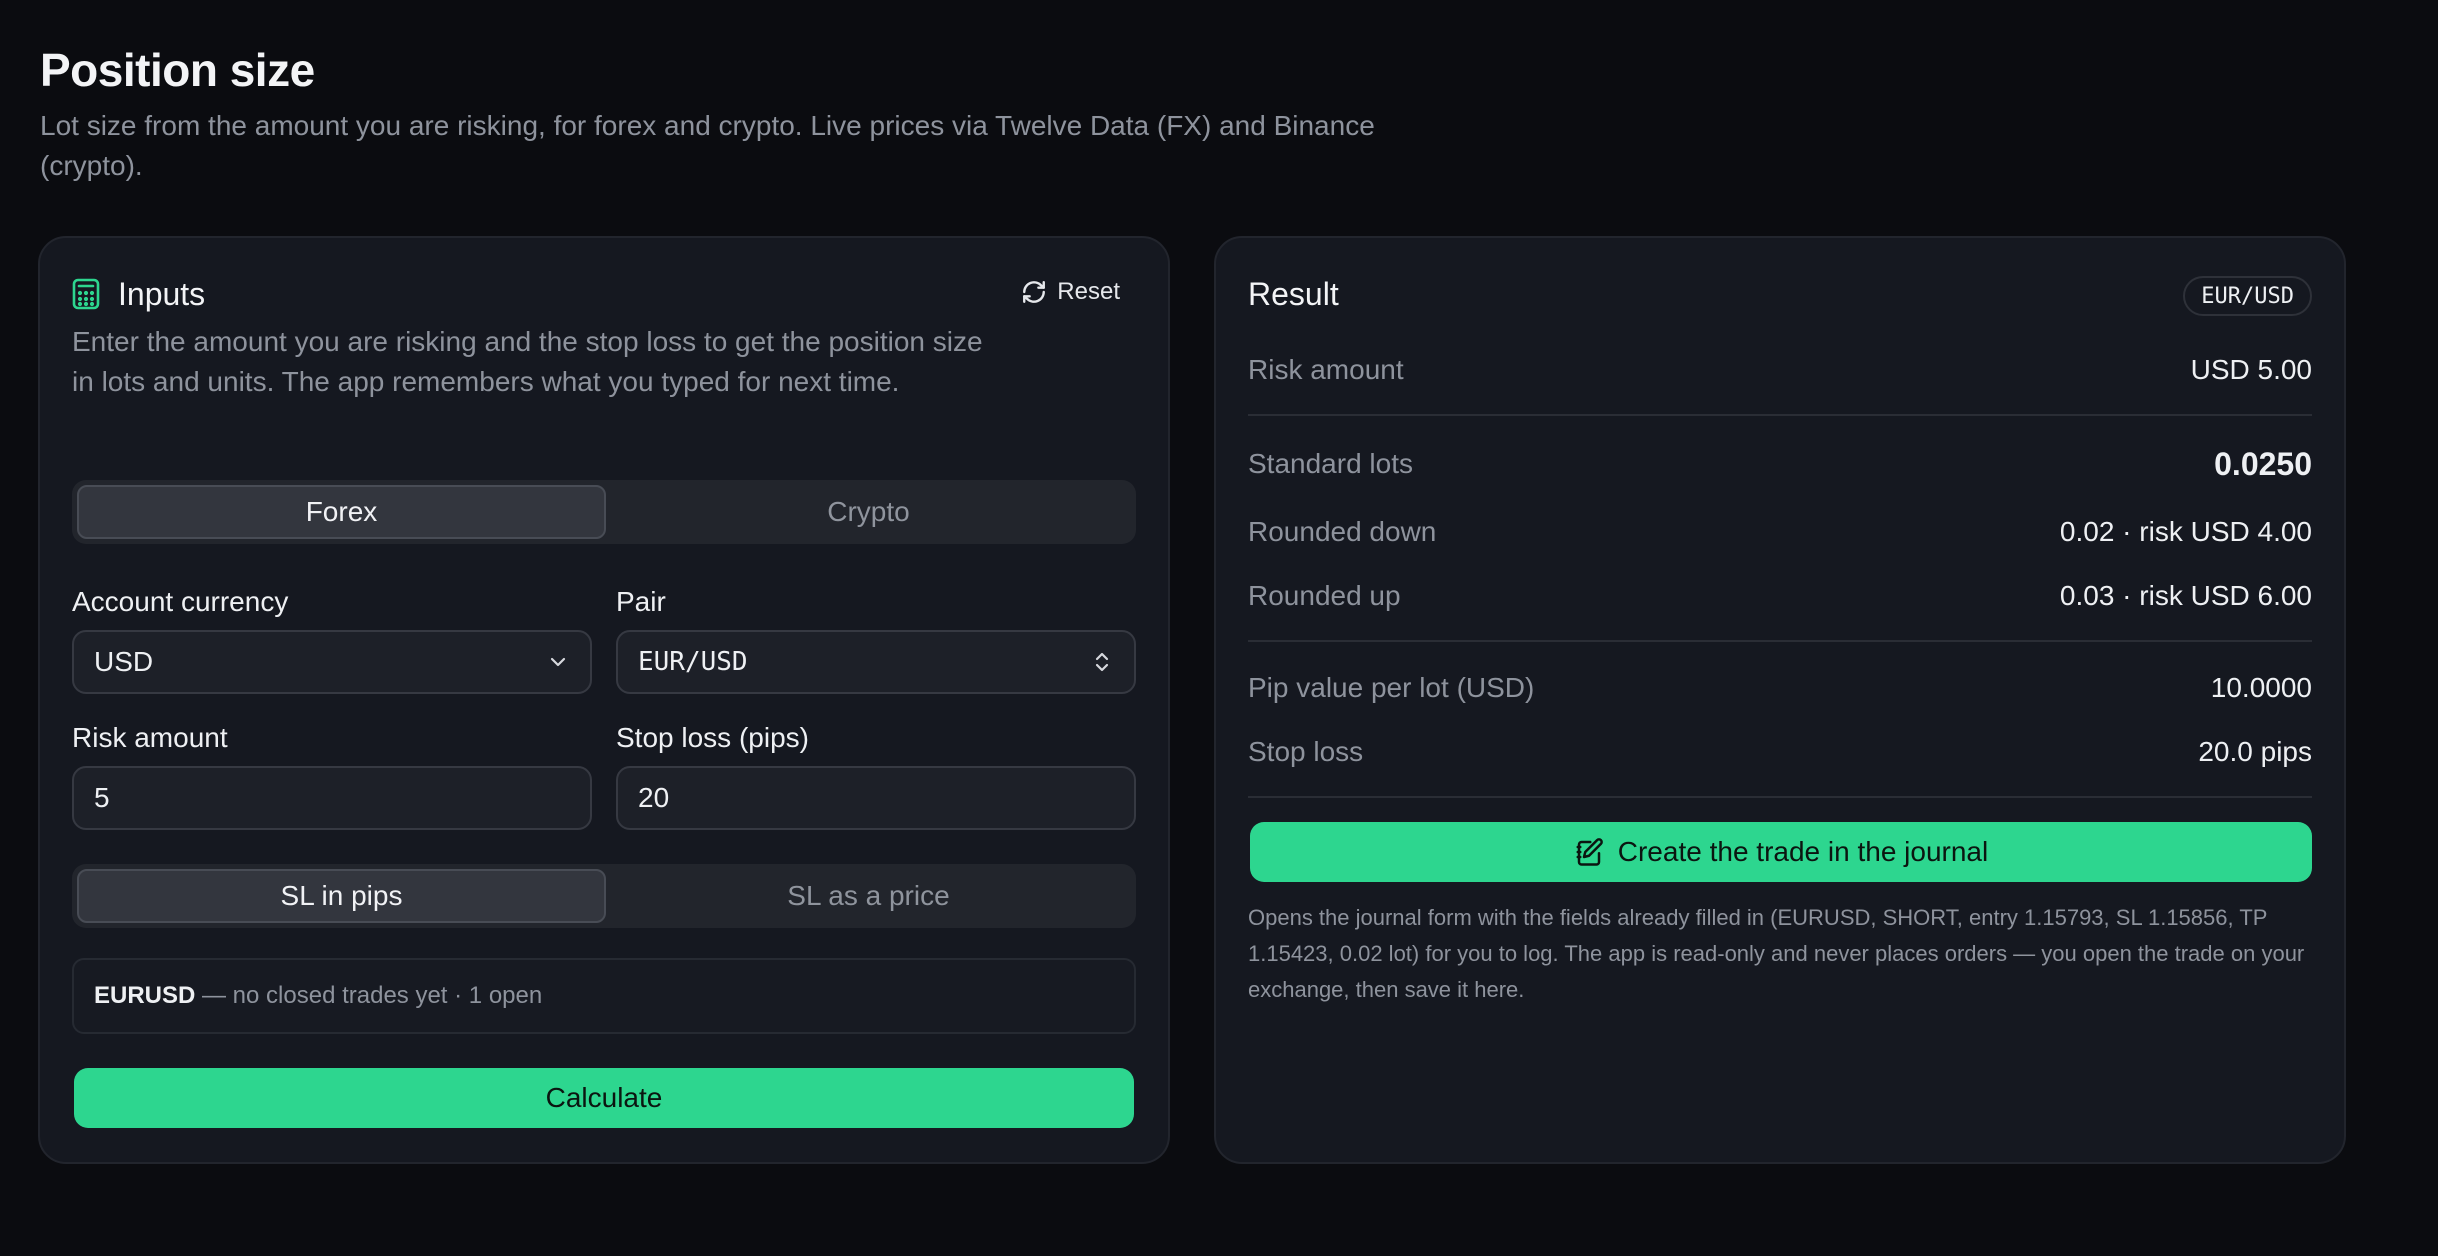 This screenshot has height=1256, width=2438. What do you see at coordinates (177, 70) in the screenshot?
I see `page-title: Position size` at bounding box center [177, 70].